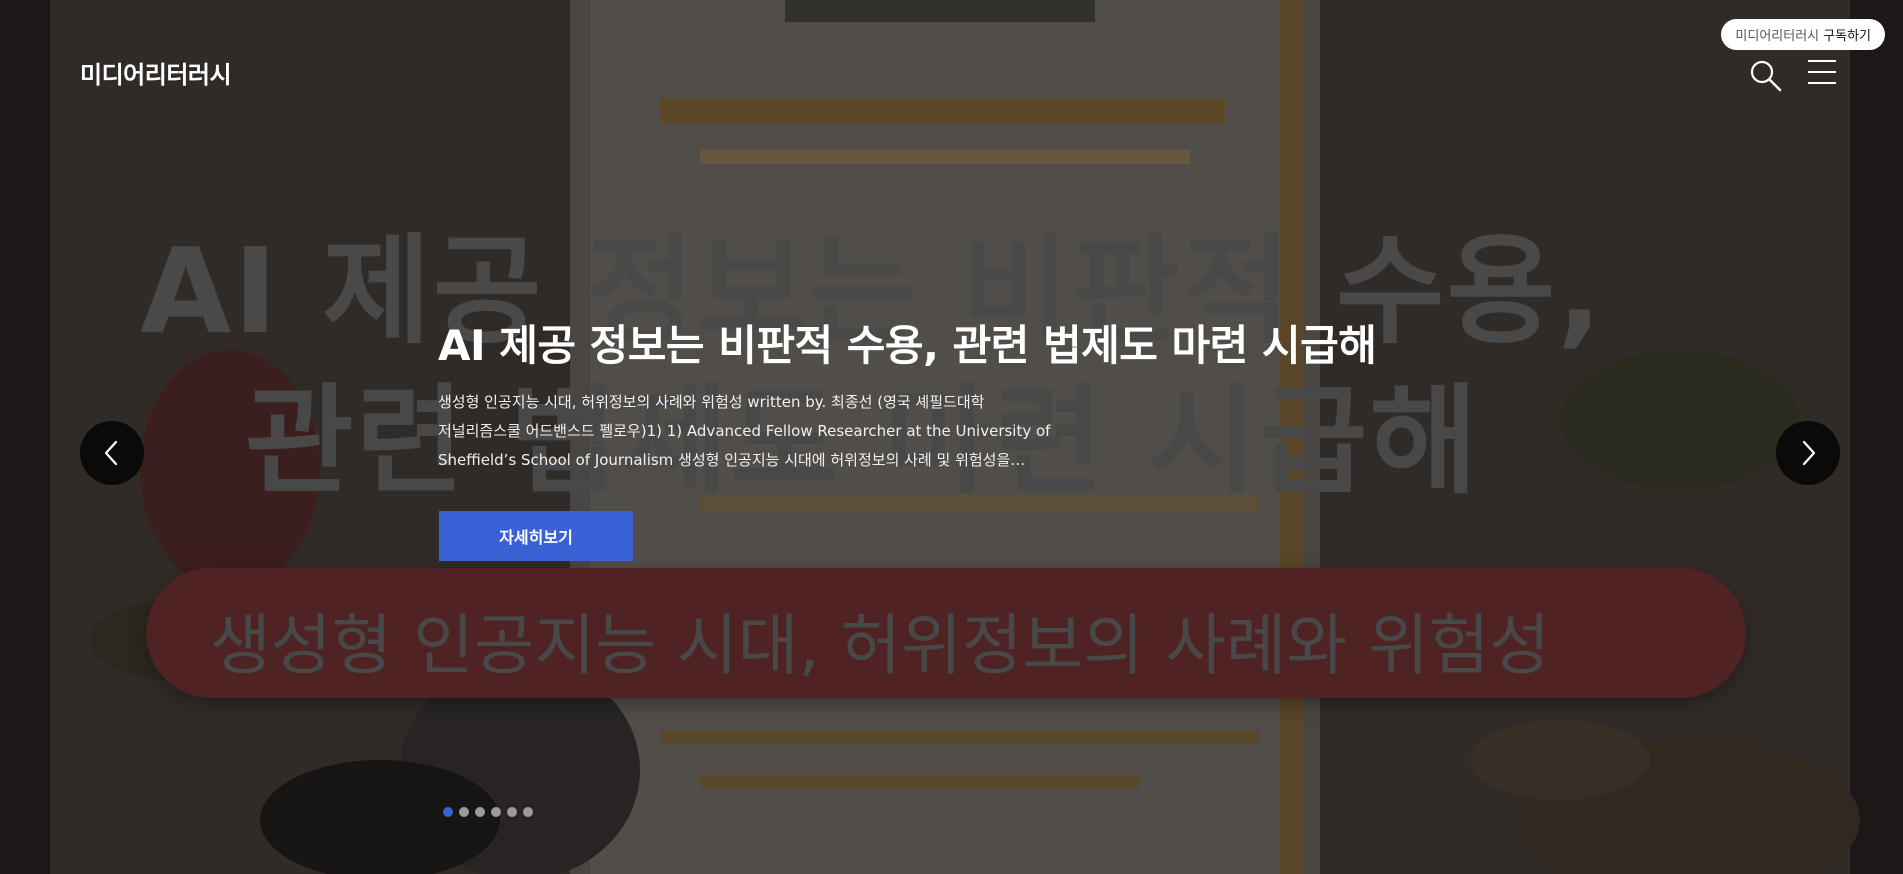 The width and height of the screenshot is (1903, 874). I want to click on chevron-right-icon, so click(1809, 453).